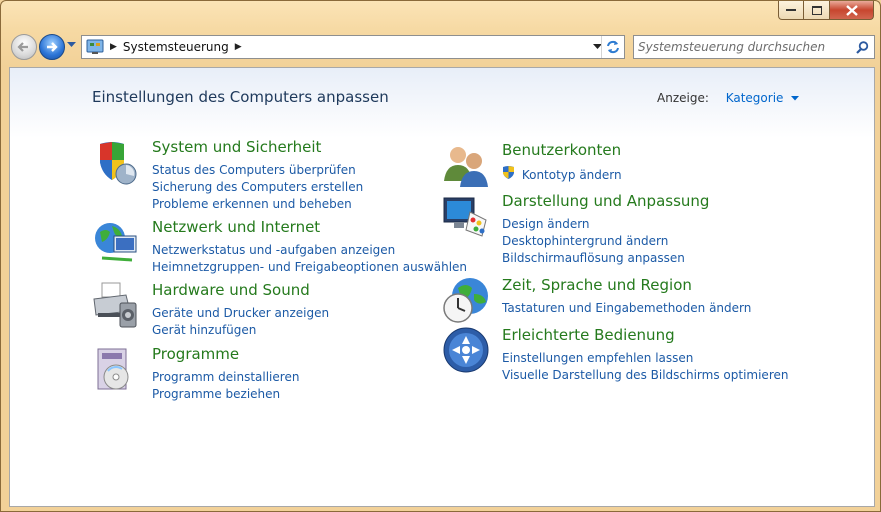 Image resolution: width=881 pixels, height=512 pixels. I want to click on category-title-system-security: System und Sicherheit, so click(236, 147).